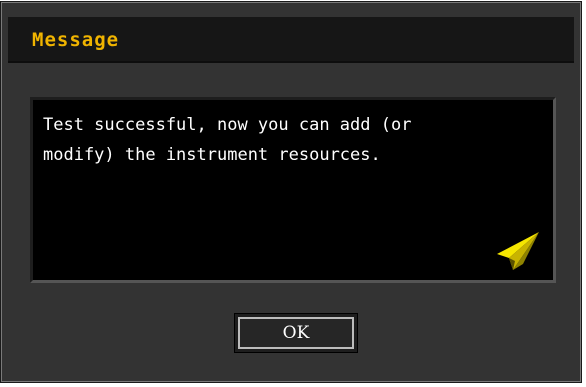  I want to click on title-bar: Message, so click(291, 40).